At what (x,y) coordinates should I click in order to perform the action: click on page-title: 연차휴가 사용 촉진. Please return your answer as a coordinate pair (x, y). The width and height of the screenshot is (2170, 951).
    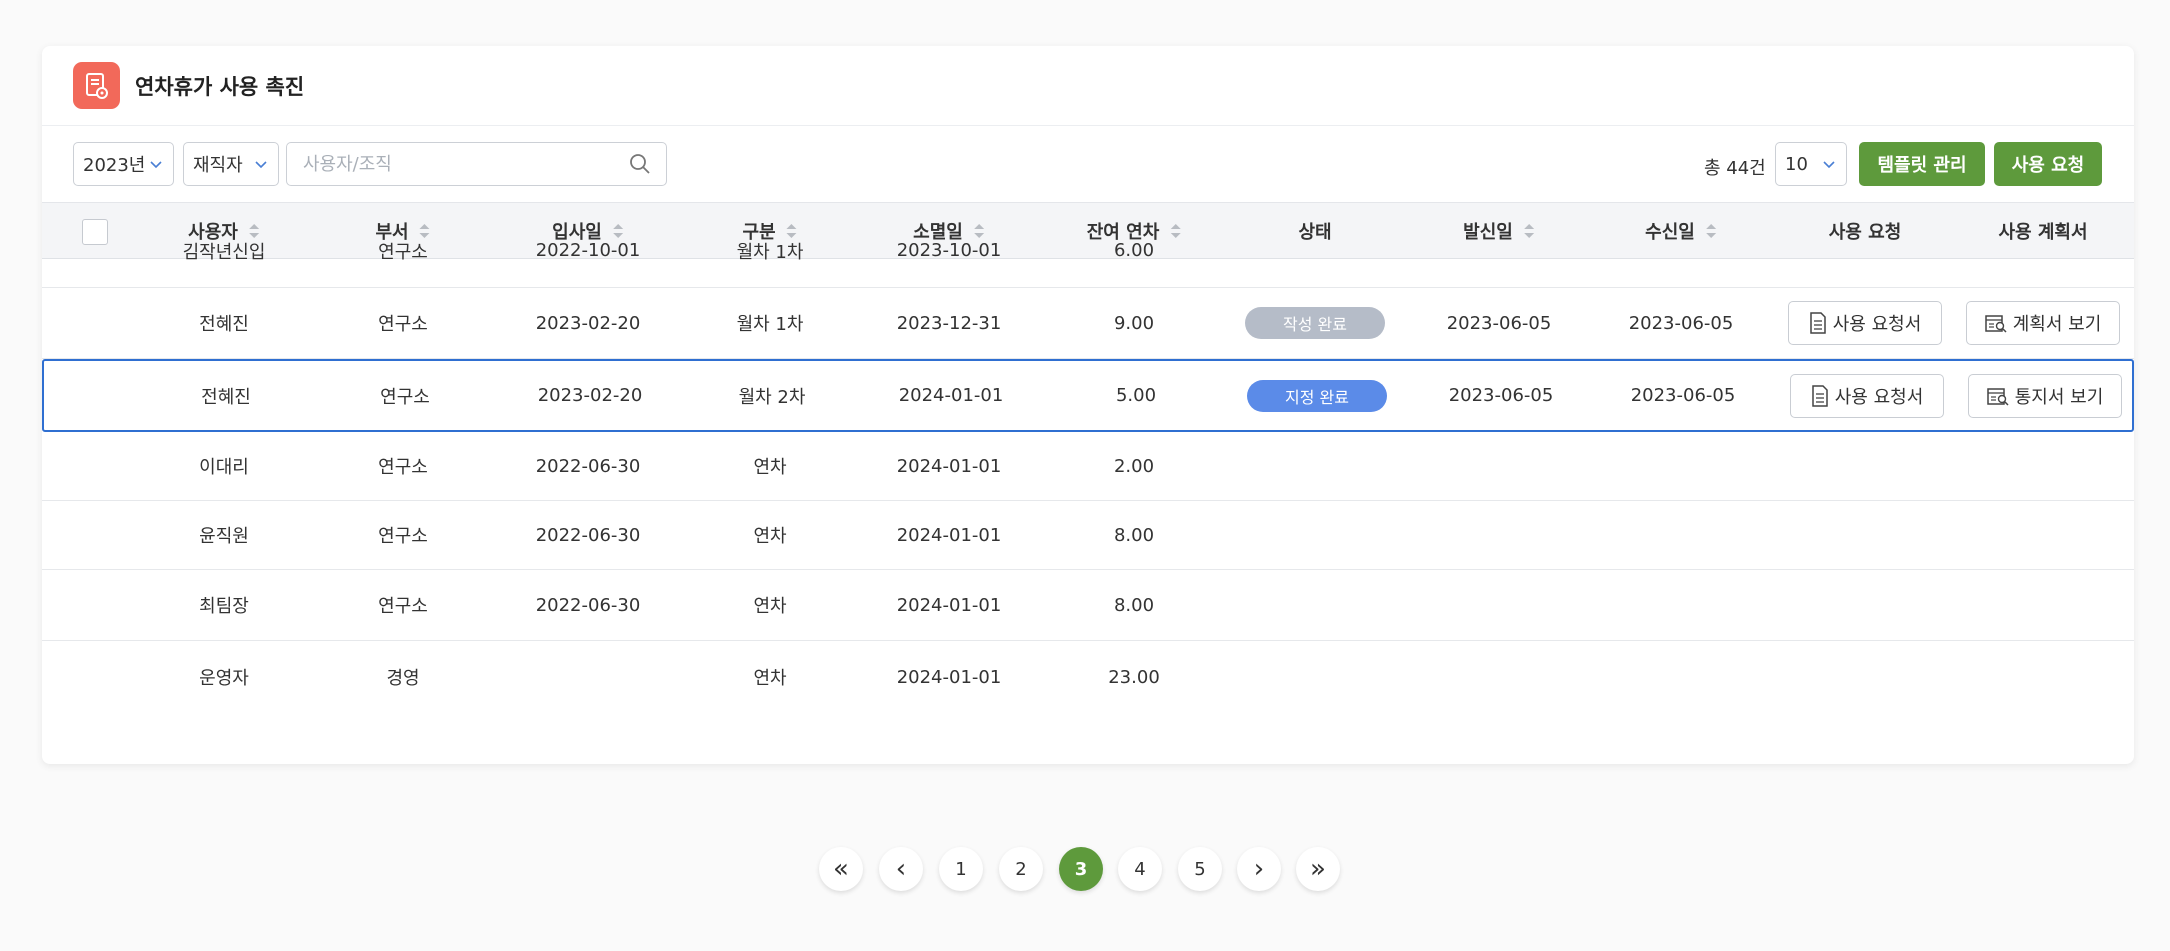
    Looking at the image, I should click on (220, 86).